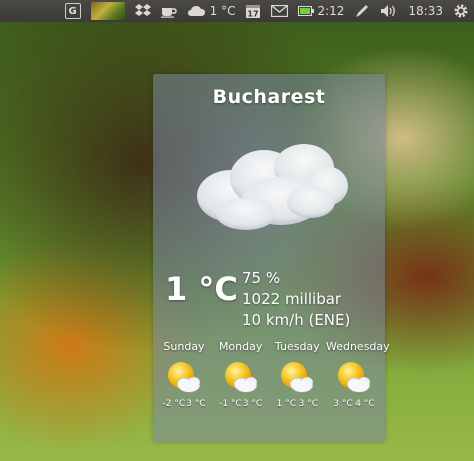  Describe the element at coordinates (343, 404) in the screenshot. I see `forecast-low: 3 °C` at that location.